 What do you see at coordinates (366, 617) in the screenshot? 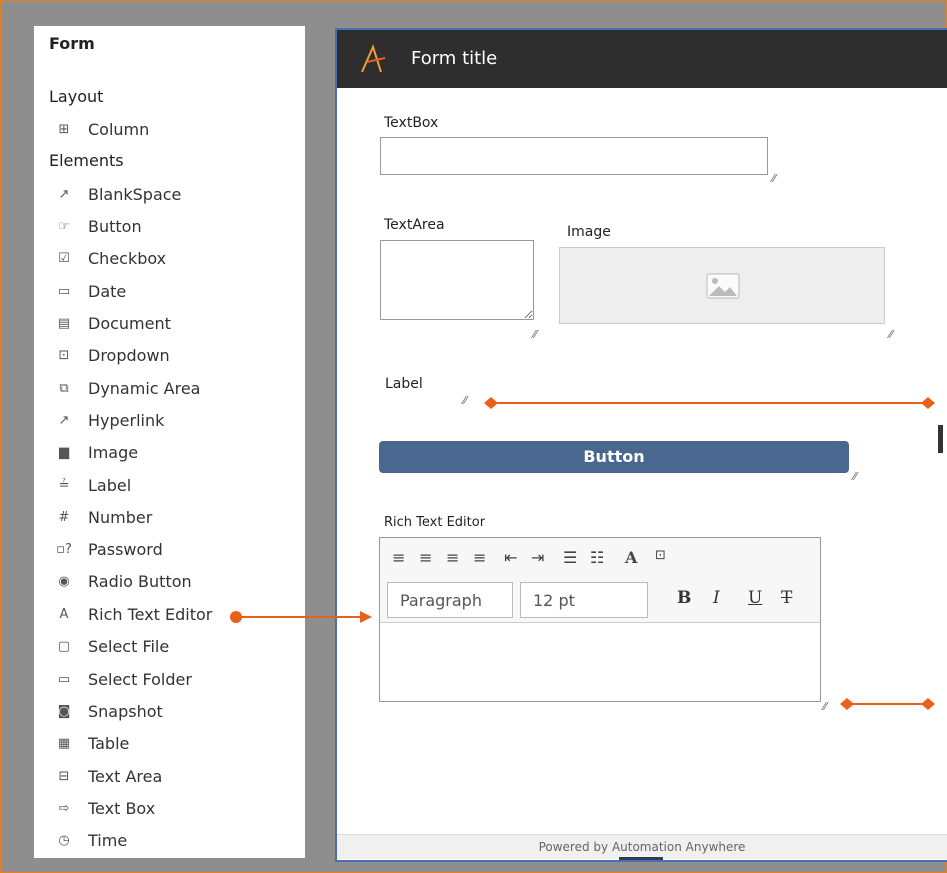
I see `annotation-arrowhead` at bounding box center [366, 617].